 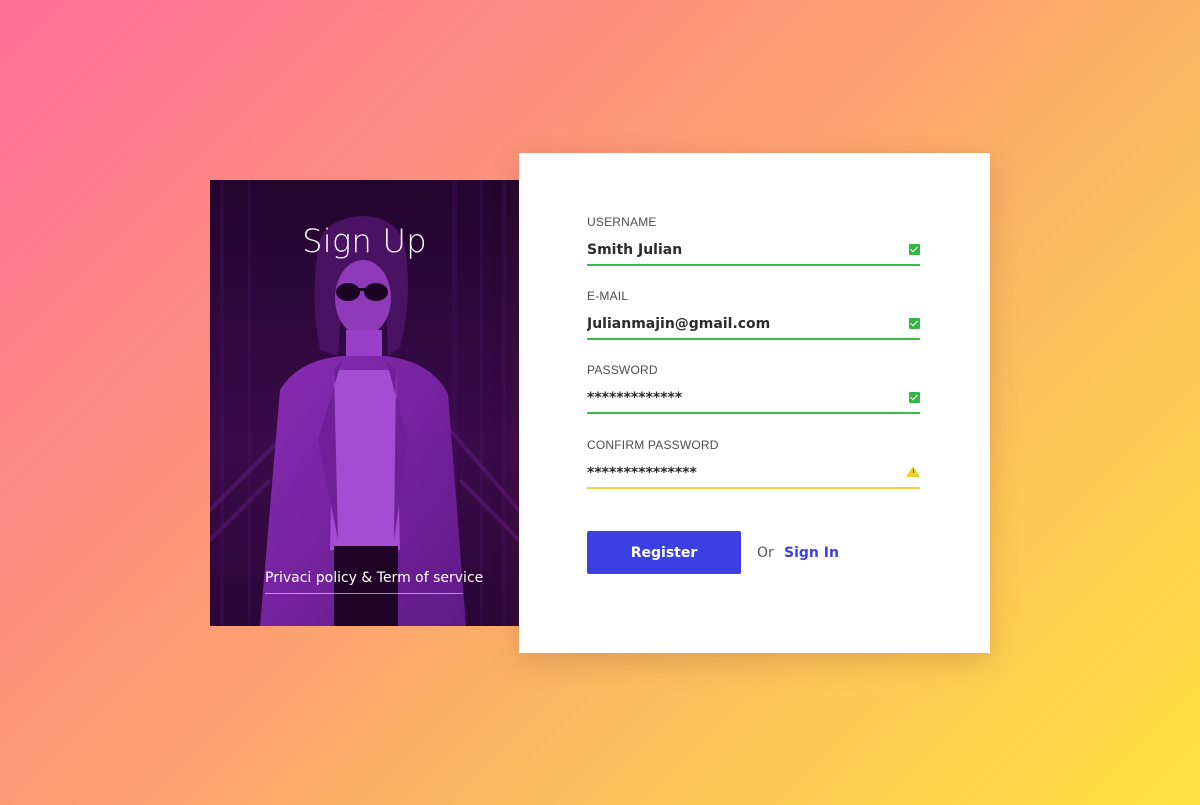 I want to click on email-field: E-MAIL, so click(x=753, y=314).